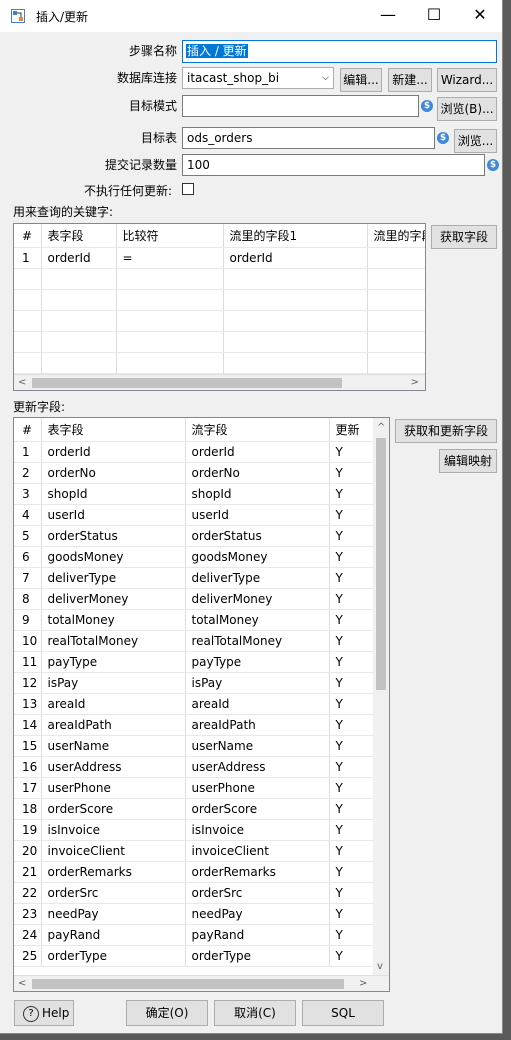 Image resolution: width=511 pixels, height=1040 pixels. What do you see at coordinates (28, 599) in the screenshot?
I see `update-fields-table-cell: 8` at bounding box center [28, 599].